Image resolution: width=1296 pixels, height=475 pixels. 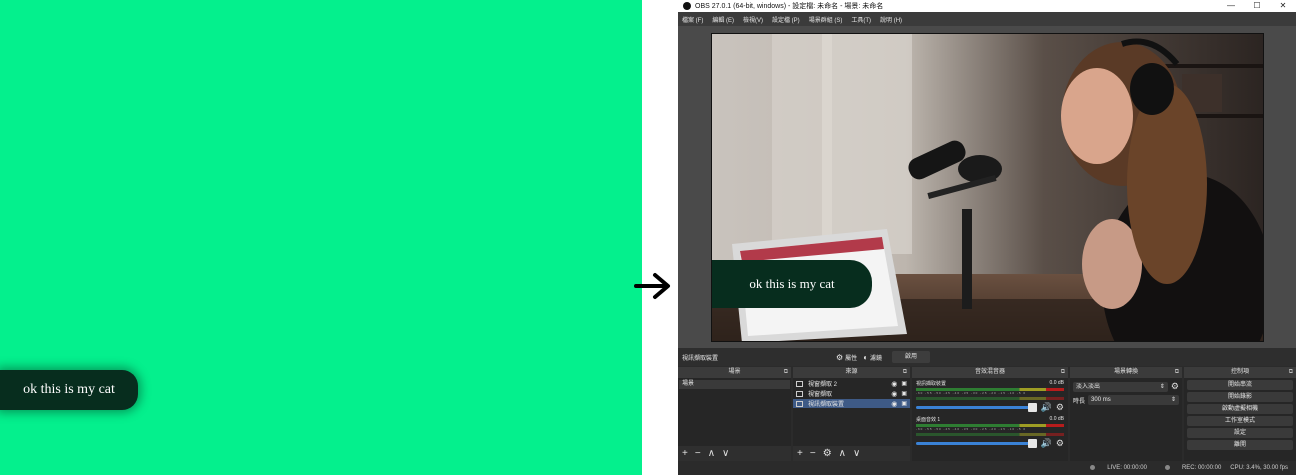 What do you see at coordinates (987, 357) in the screenshot?
I see `source-toolbar: 視訊擷取裝置 ⚙ 屬性 ◐ 濾鏡 啟用` at bounding box center [987, 357].